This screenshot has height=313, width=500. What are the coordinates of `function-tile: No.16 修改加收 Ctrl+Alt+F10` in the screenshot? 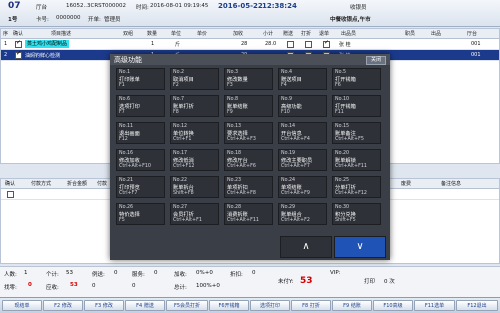 It's located at (140, 160).